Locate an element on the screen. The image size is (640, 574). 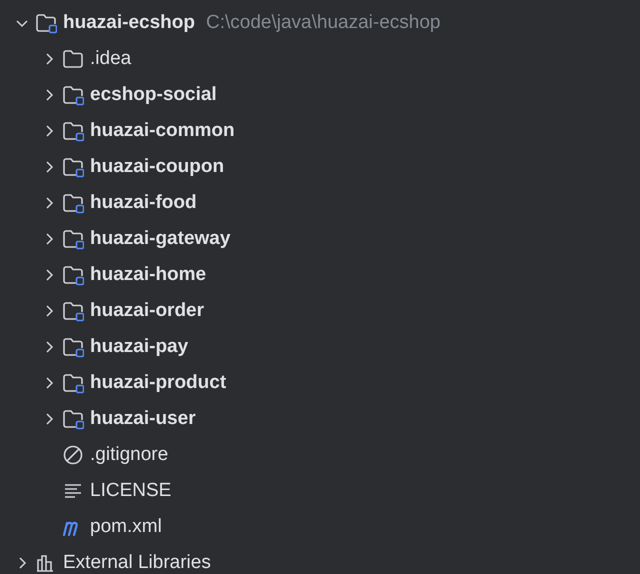
project-path: C:\code\java\huazai-ecshop is located at coordinates (323, 22).